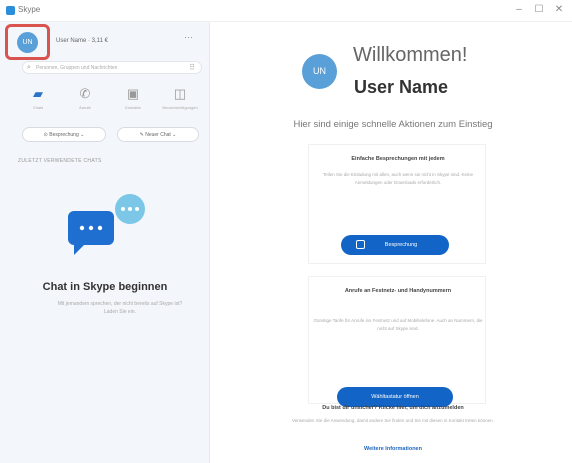 The width and height of the screenshot is (572, 463). Describe the element at coordinates (188, 37) in the screenshot. I see `more-options-button: ···` at that location.